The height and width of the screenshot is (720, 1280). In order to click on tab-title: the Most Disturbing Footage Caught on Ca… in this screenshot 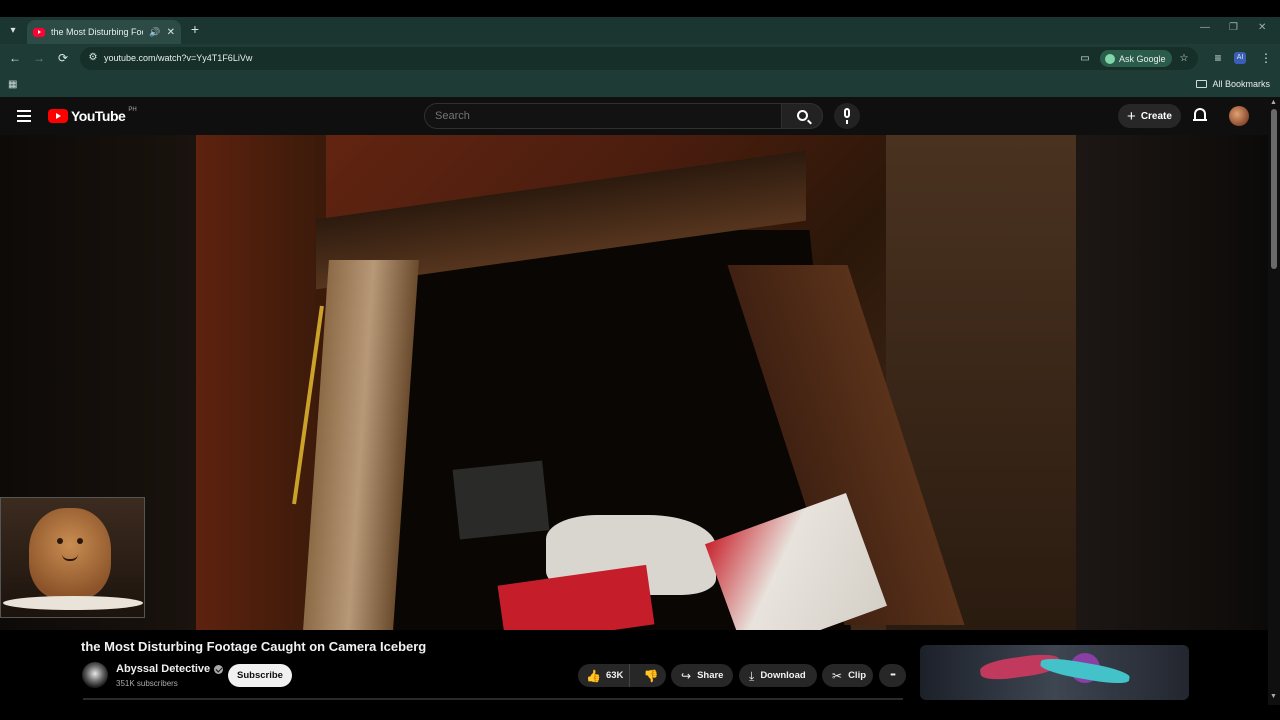, I will do `click(97, 32)`.